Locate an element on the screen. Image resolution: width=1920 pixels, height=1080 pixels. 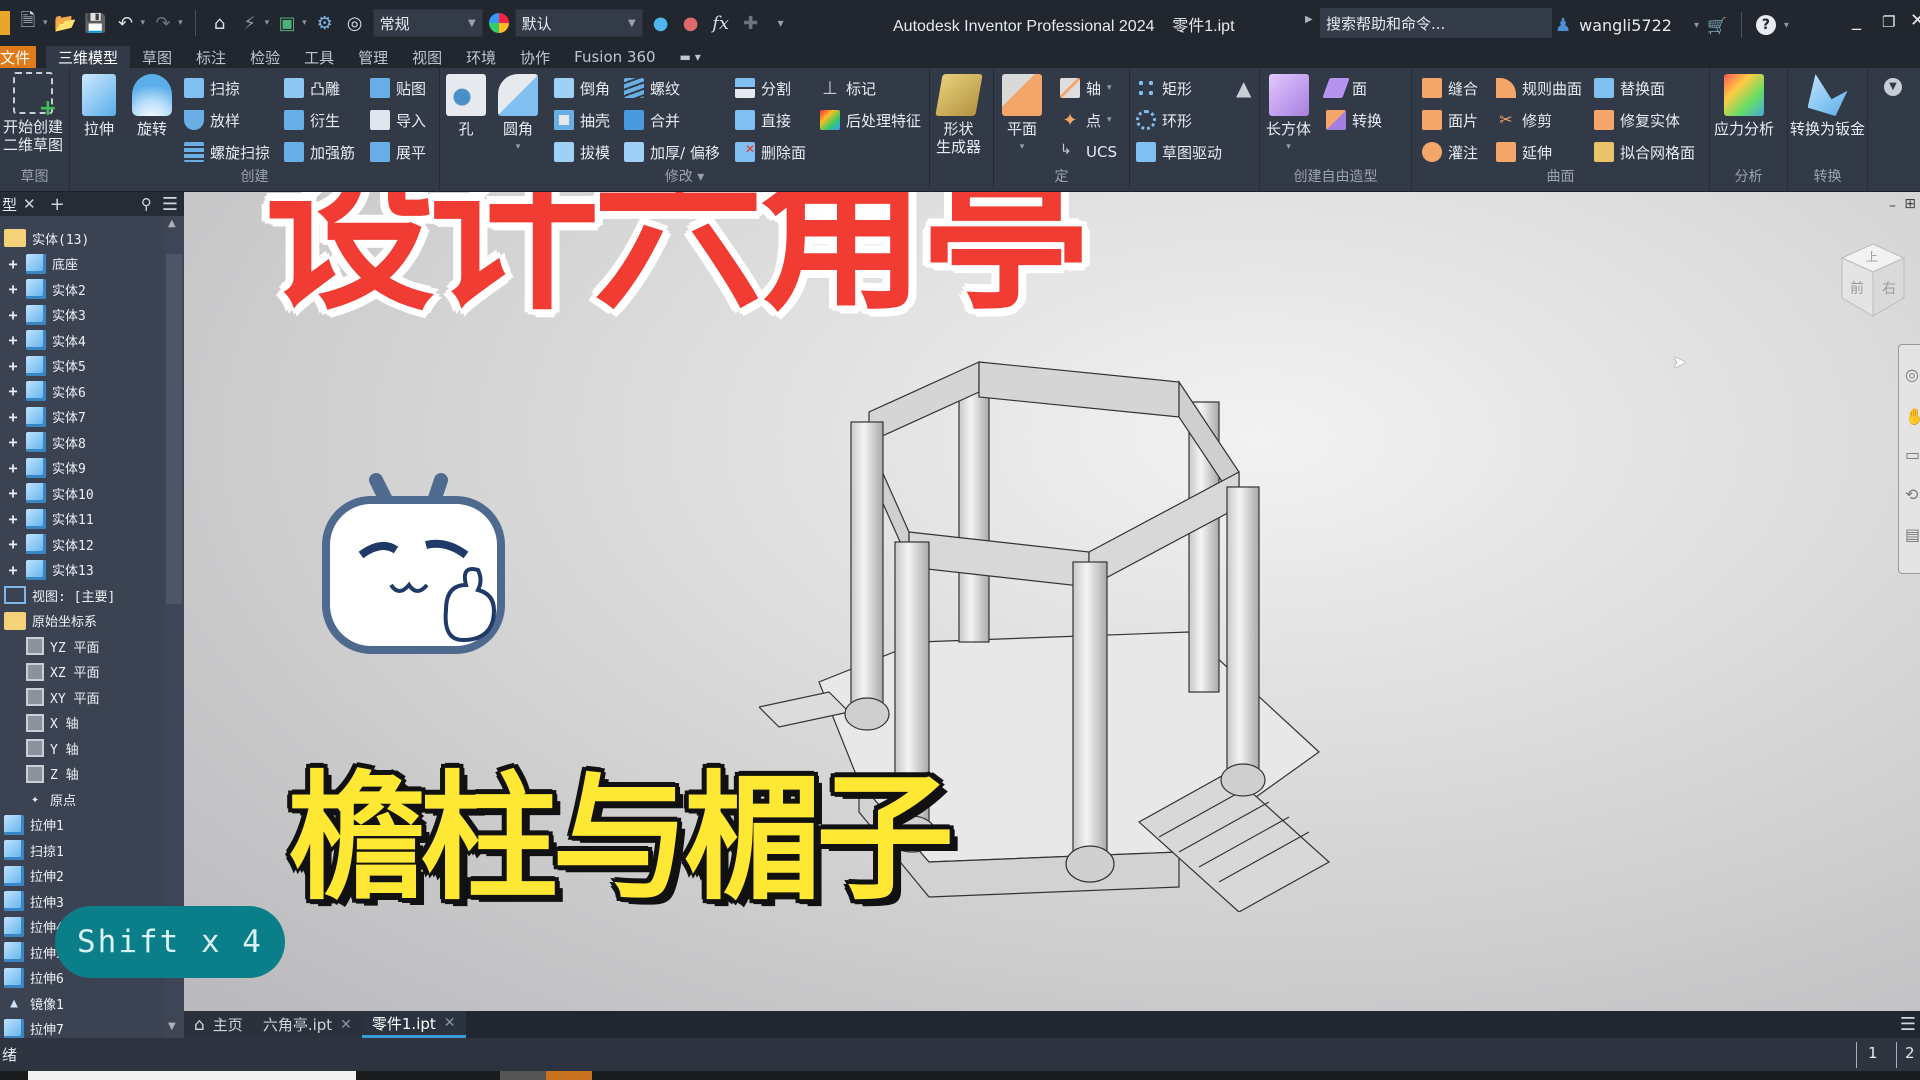
add-icon: + is located at coordinates (57, 204).